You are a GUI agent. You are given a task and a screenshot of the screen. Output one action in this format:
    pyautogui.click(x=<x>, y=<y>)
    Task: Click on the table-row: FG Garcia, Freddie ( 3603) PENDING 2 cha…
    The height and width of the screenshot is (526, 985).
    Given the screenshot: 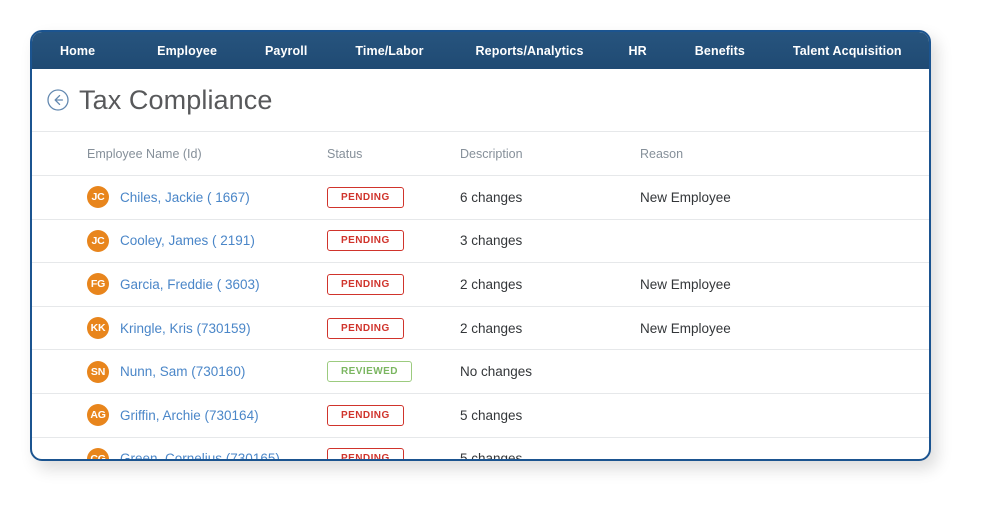 What is the action you would take?
    pyautogui.click(x=480, y=284)
    